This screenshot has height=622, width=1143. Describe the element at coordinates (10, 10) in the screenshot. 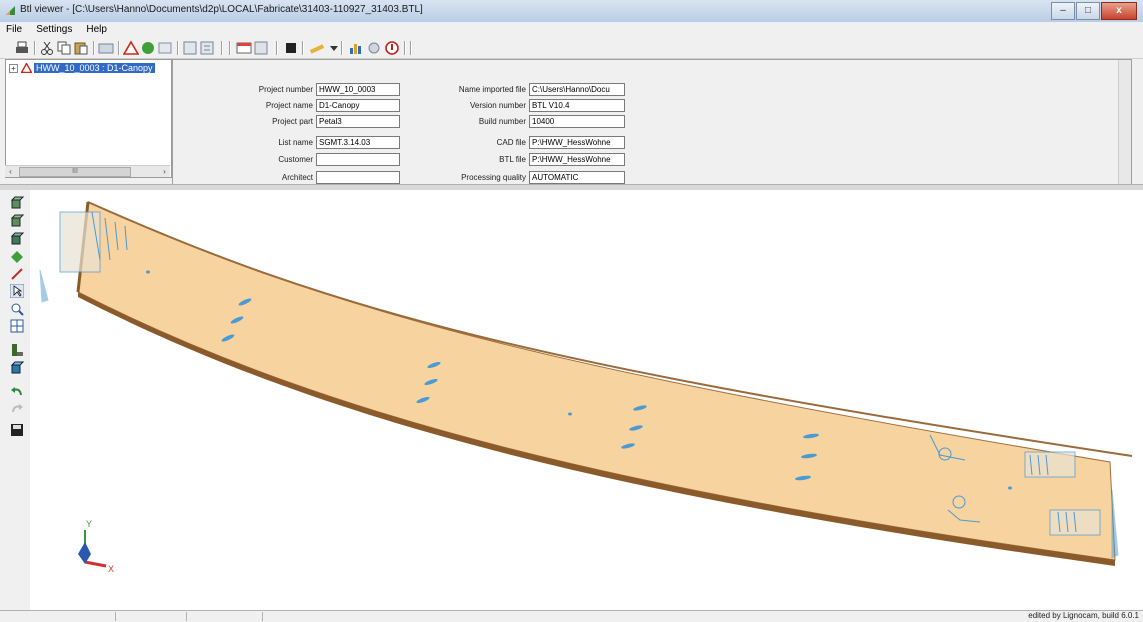

I see `app-icon` at that location.